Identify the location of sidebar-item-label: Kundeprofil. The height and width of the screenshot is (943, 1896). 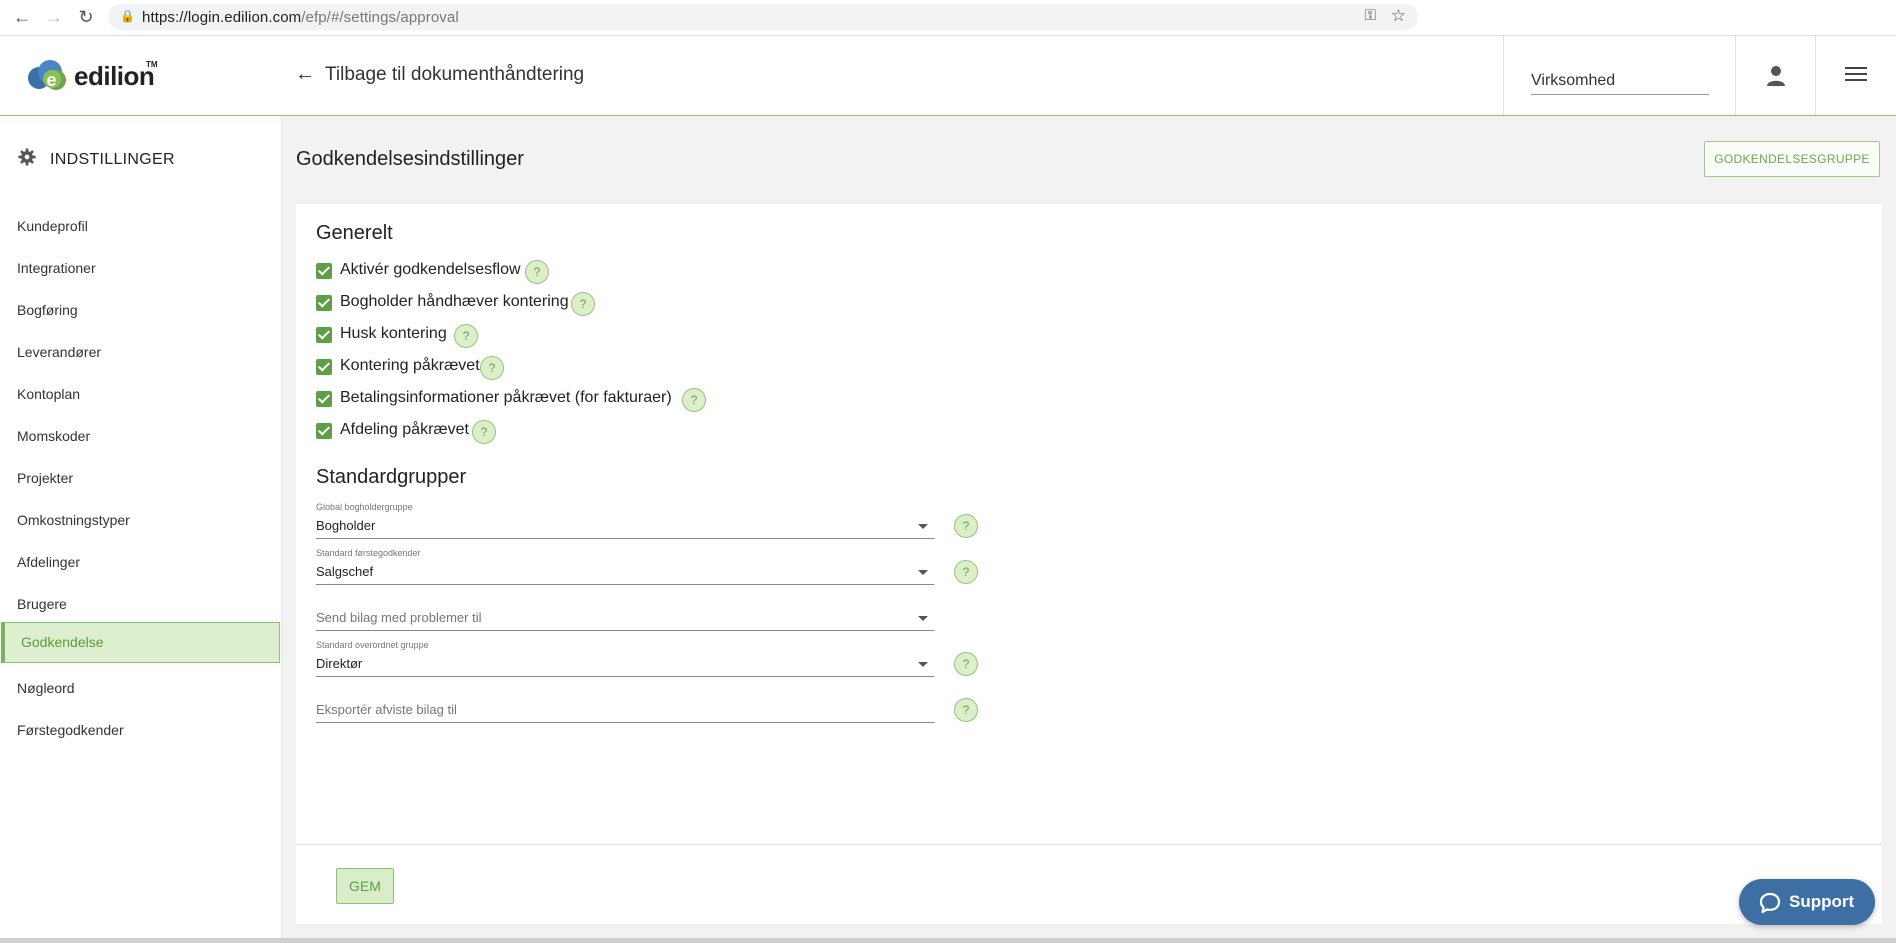
(52, 226).